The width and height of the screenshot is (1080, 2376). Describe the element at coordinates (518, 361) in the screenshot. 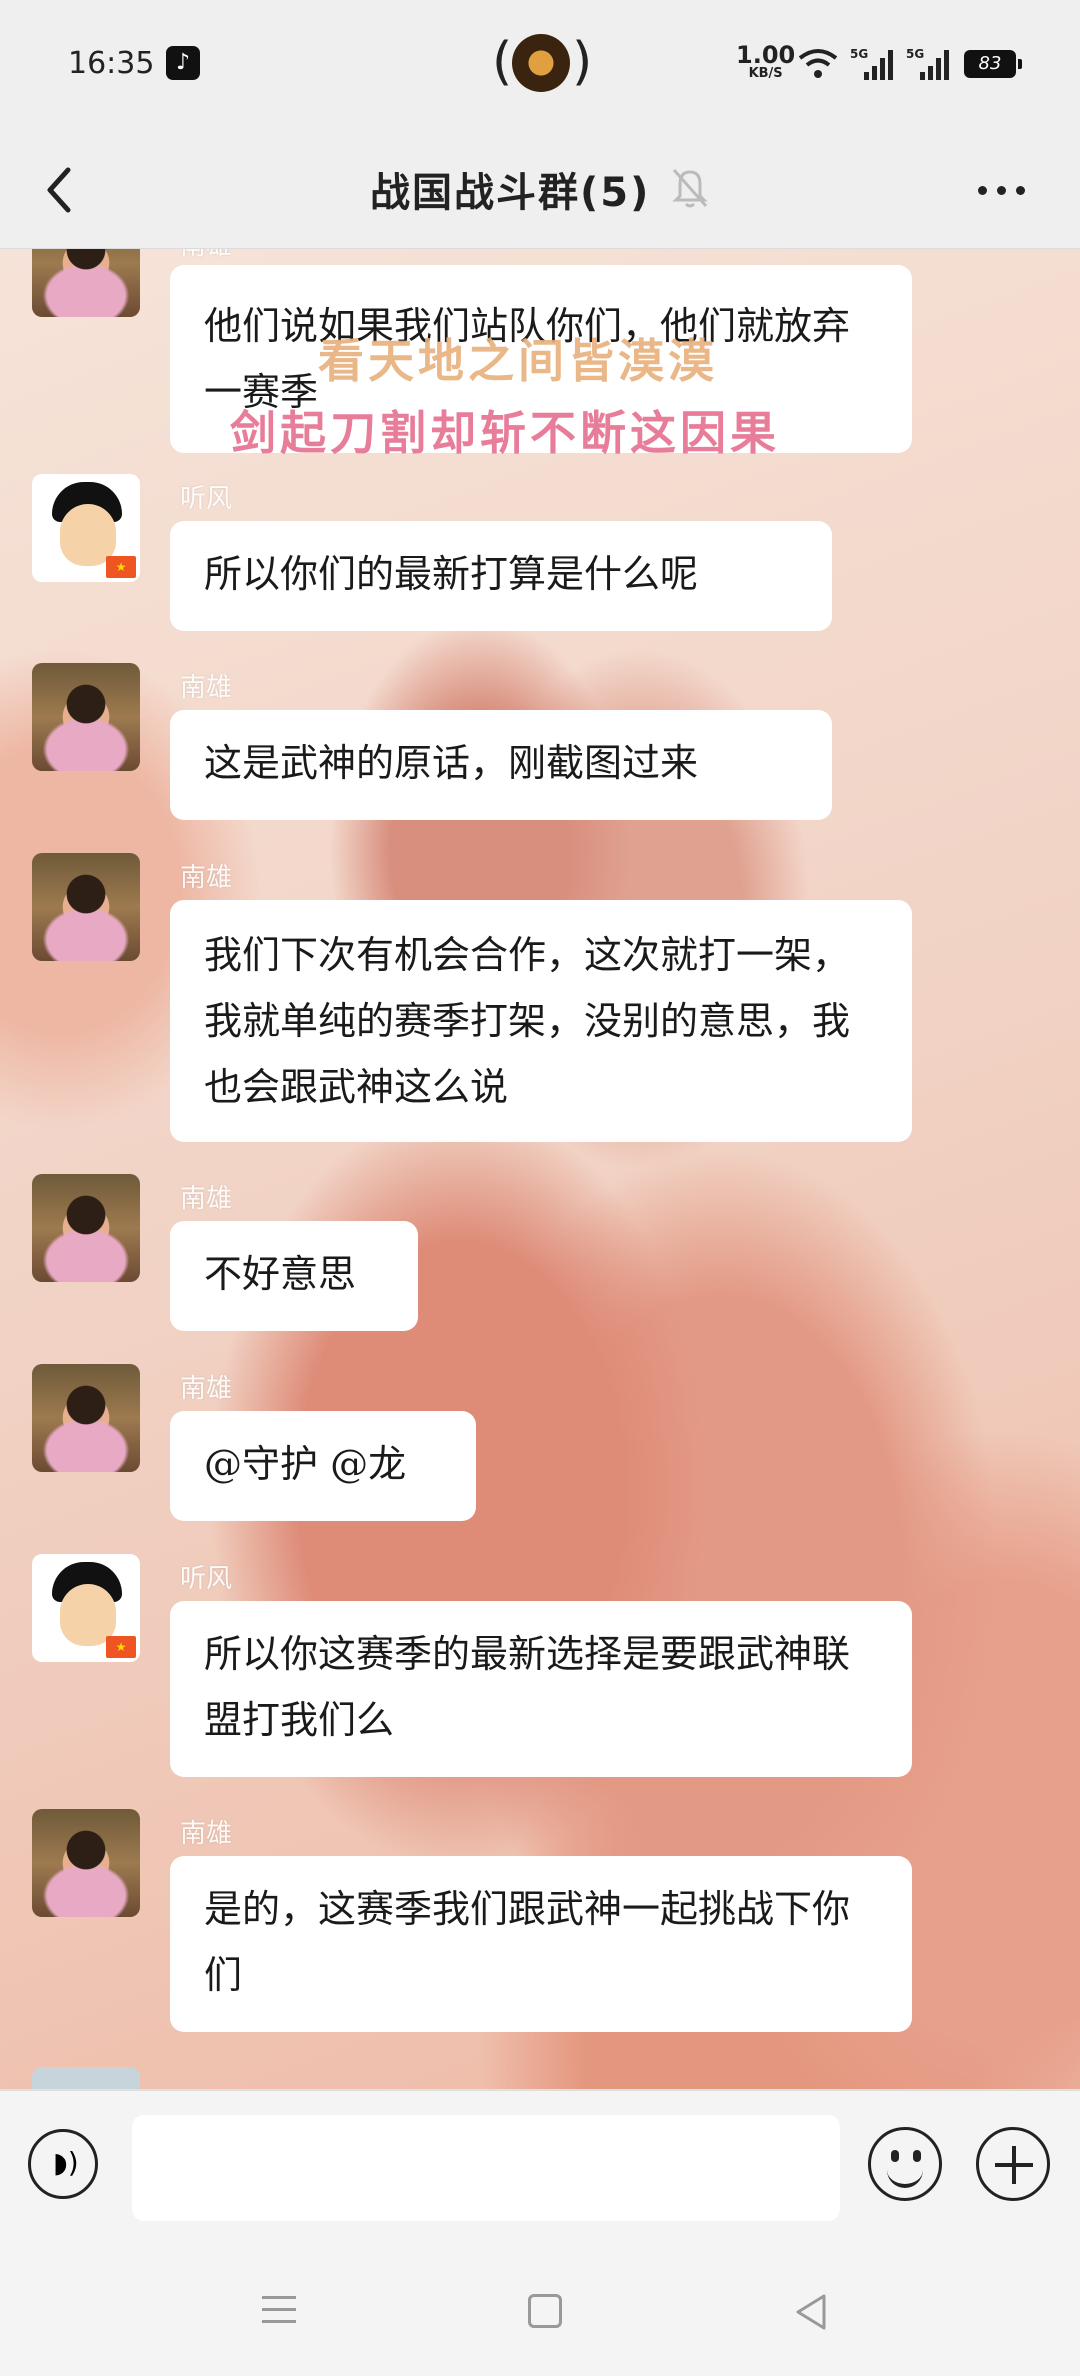

I see `overlay-text-1: 看天地之间皆漠漠` at that location.